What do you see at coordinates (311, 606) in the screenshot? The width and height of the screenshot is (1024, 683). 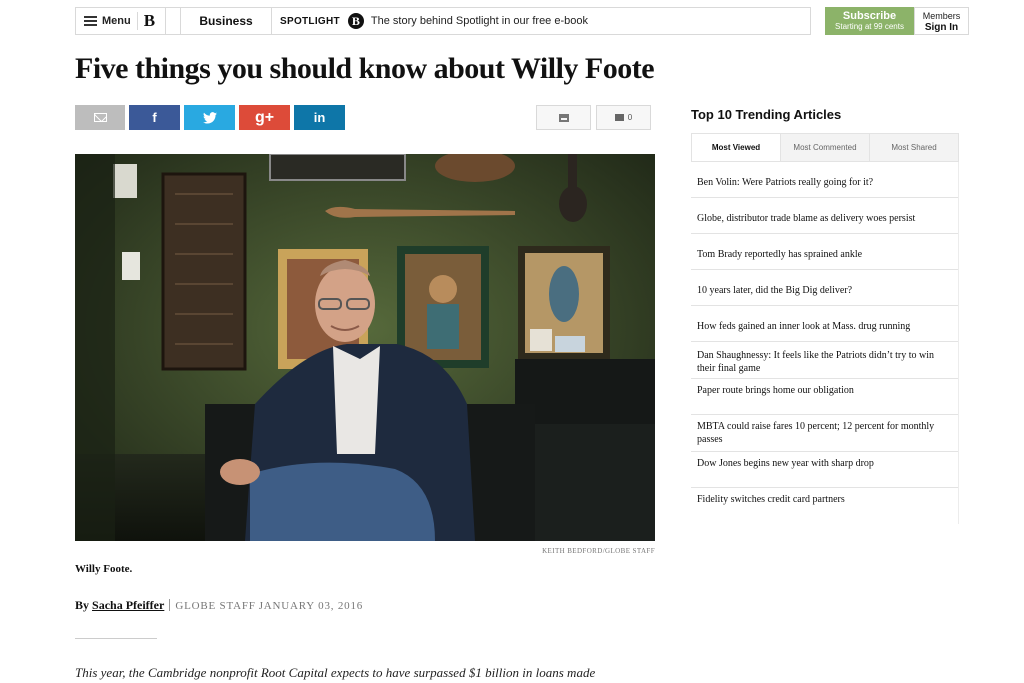 I see `publish-date: JANUARY 03, 2016` at bounding box center [311, 606].